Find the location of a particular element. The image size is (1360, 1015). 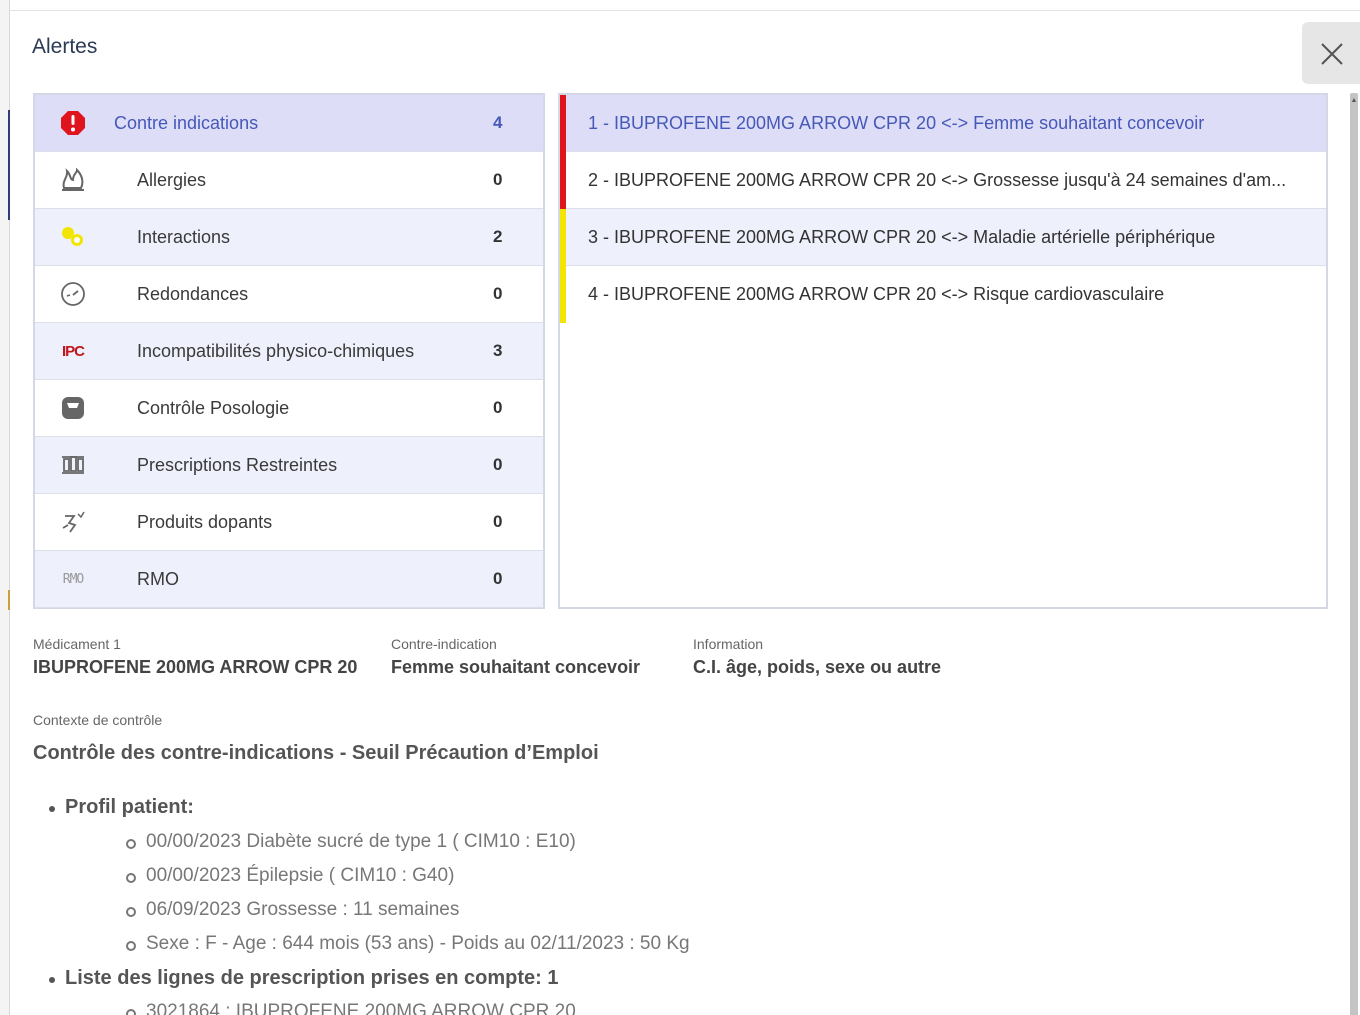

rmo-icon: RMO is located at coordinates (73, 579).